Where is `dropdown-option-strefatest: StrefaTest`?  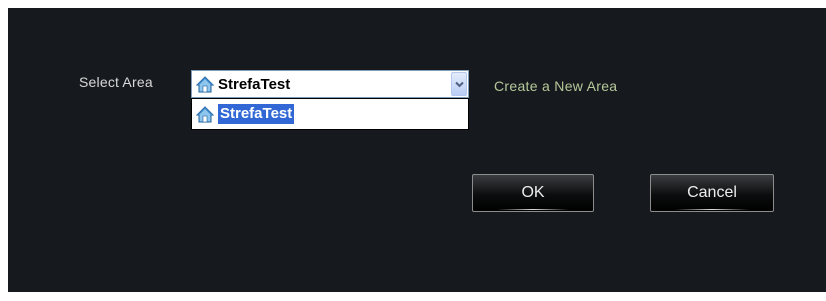
dropdown-option-strefatest: StrefaTest is located at coordinates (245, 114).